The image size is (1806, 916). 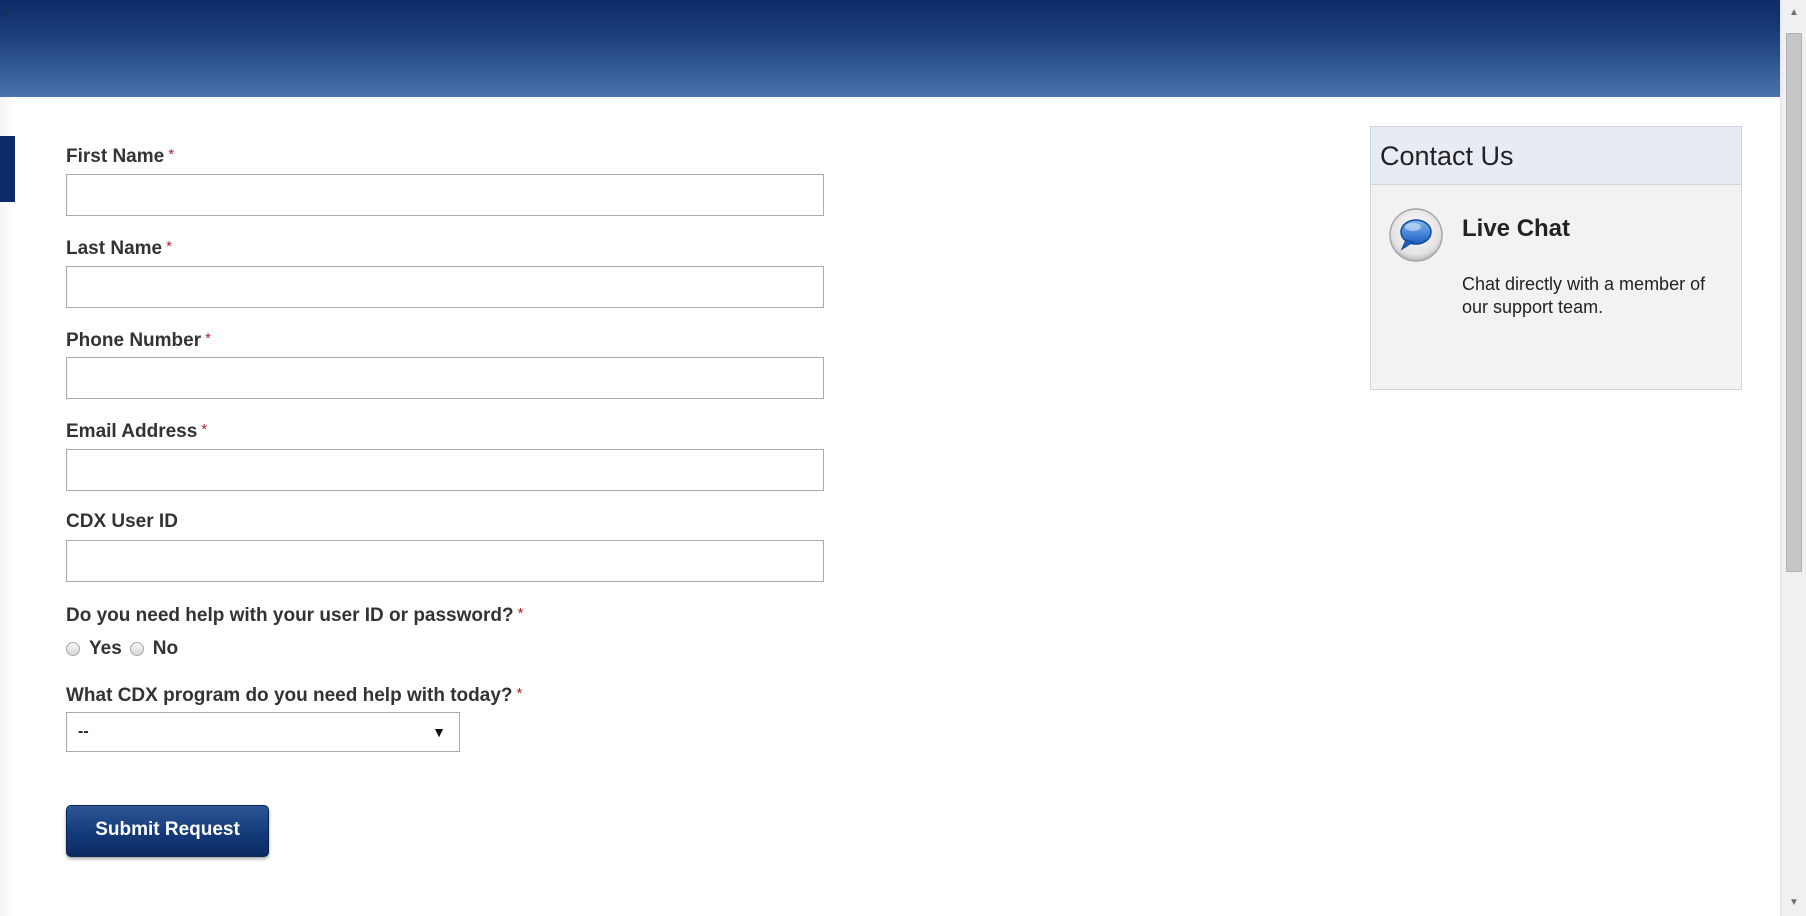 What do you see at coordinates (445, 195) in the screenshot?
I see `first-name-input` at bounding box center [445, 195].